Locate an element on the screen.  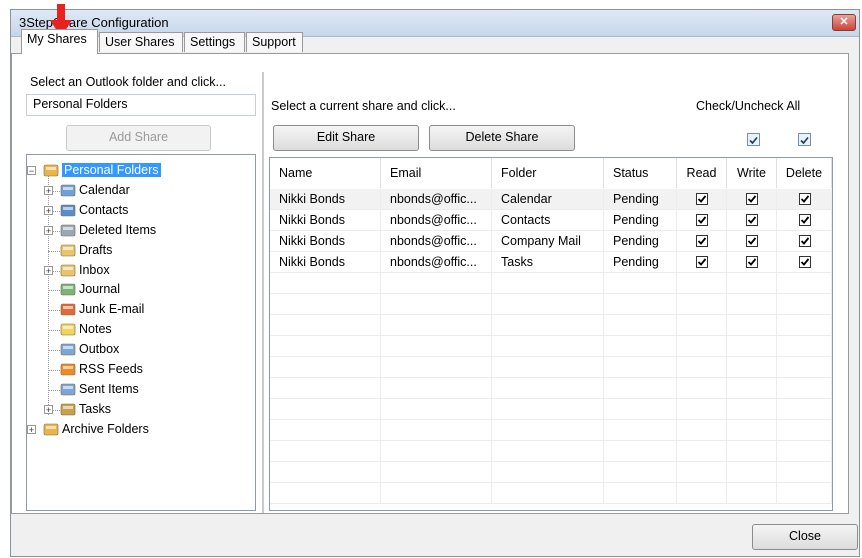
contacts-icon is located at coordinates (68, 210).